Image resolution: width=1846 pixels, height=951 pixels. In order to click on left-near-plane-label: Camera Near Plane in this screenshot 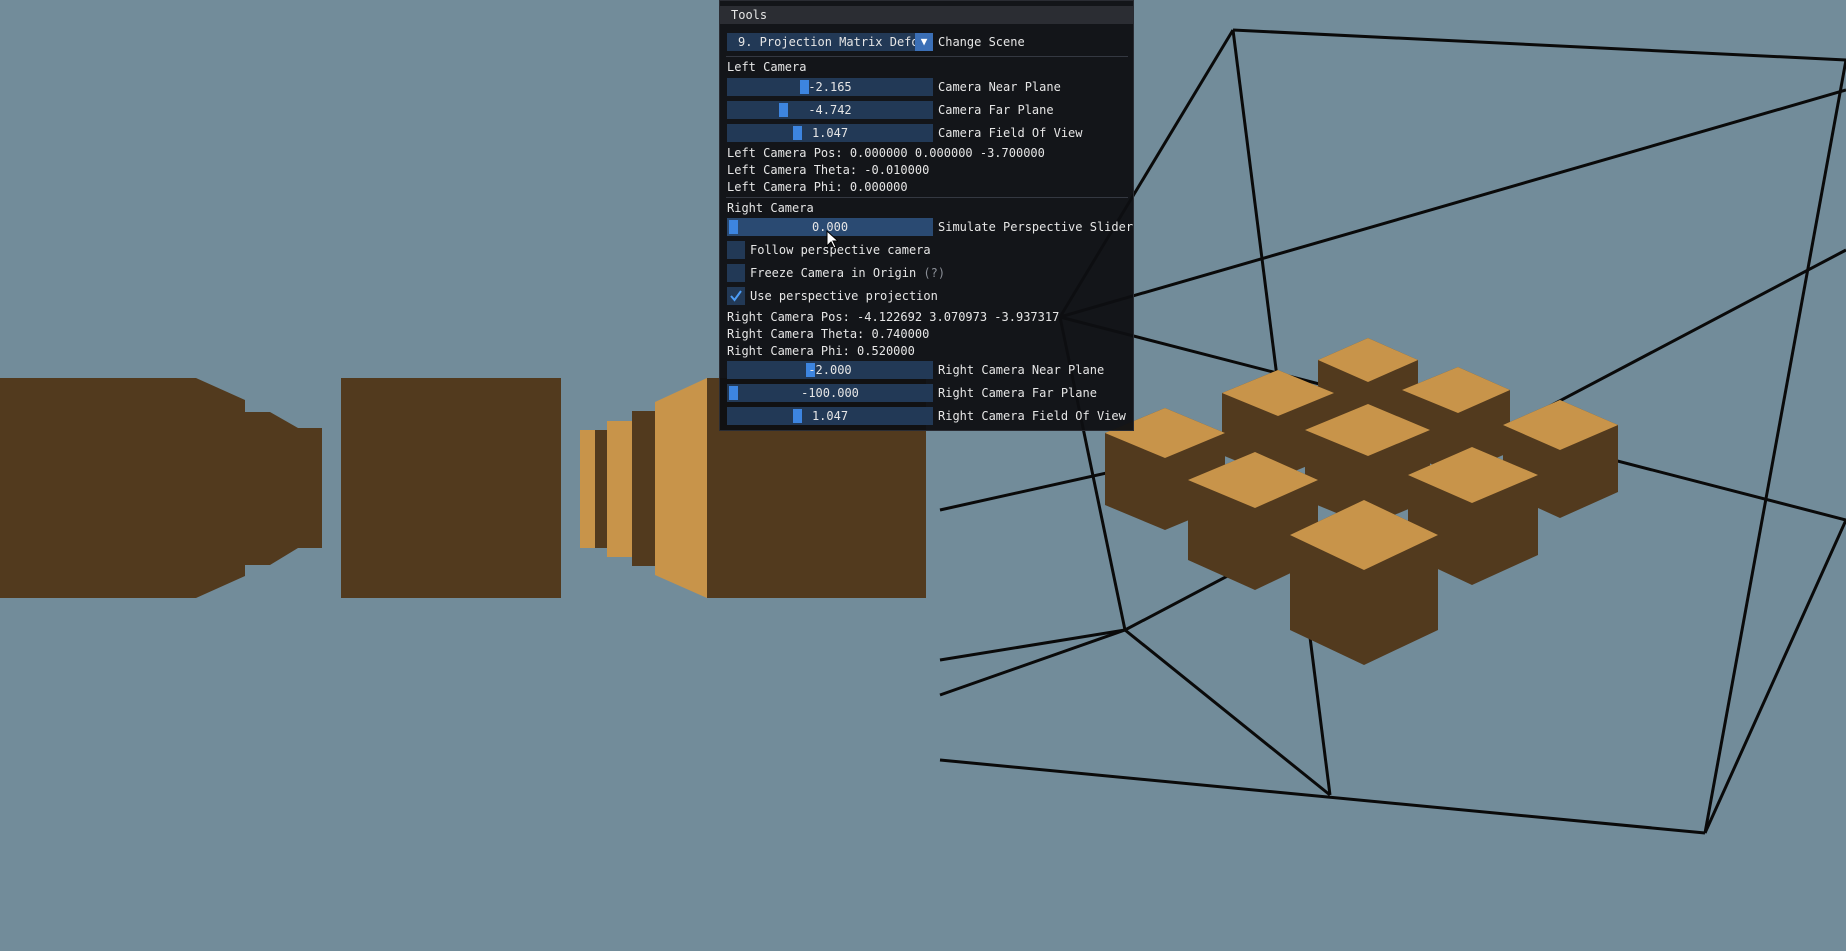, I will do `click(999, 87)`.